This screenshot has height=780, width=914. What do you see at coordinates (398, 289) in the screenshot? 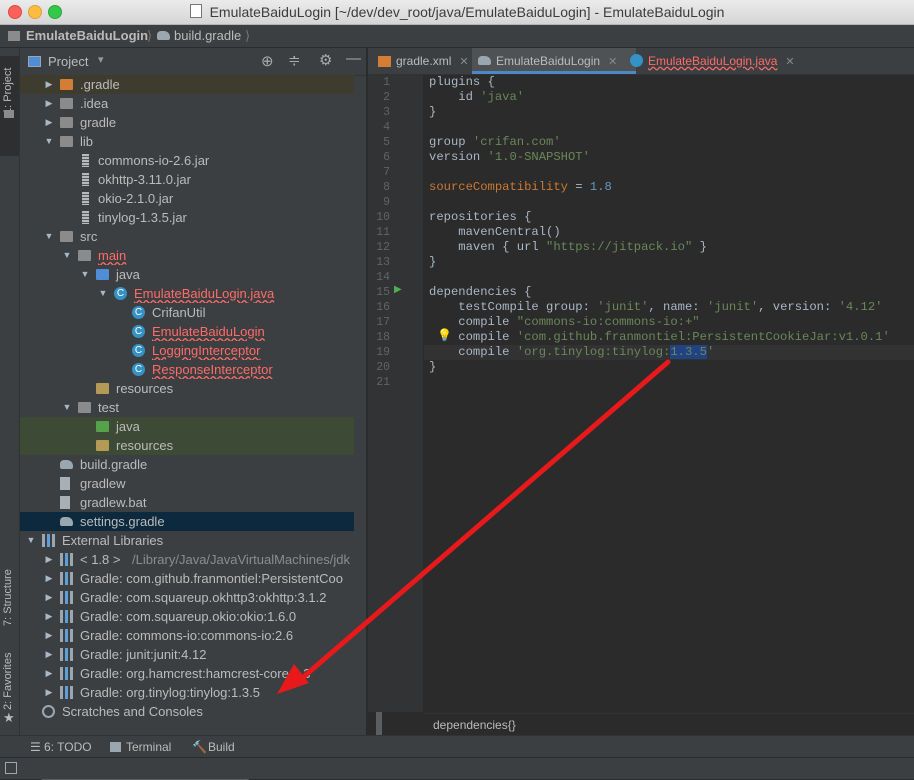
I see `run-gutter-icon: ▶` at bounding box center [398, 289].